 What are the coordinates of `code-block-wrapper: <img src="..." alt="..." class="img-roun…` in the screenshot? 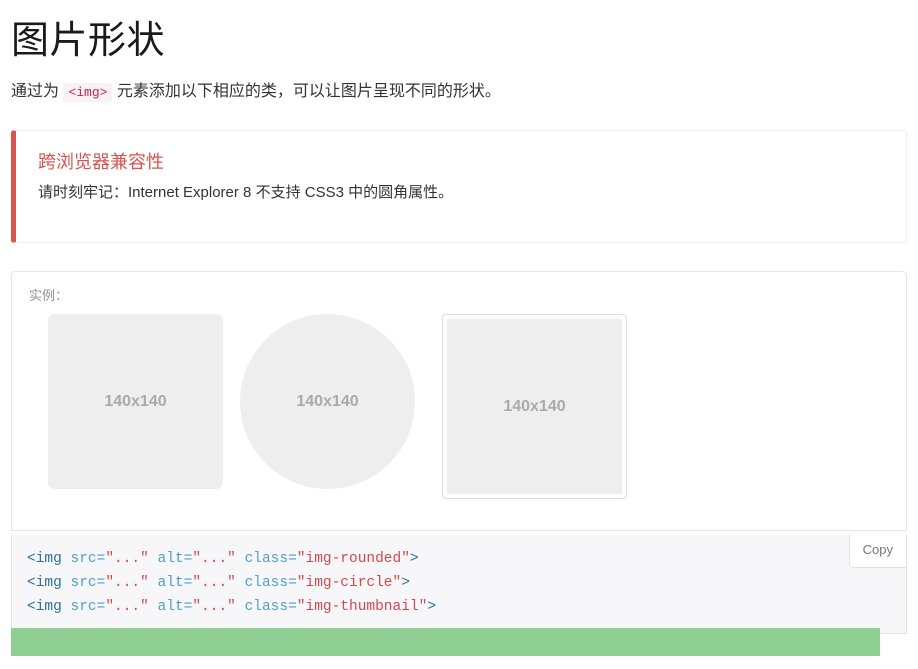 It's located at (459, 584).